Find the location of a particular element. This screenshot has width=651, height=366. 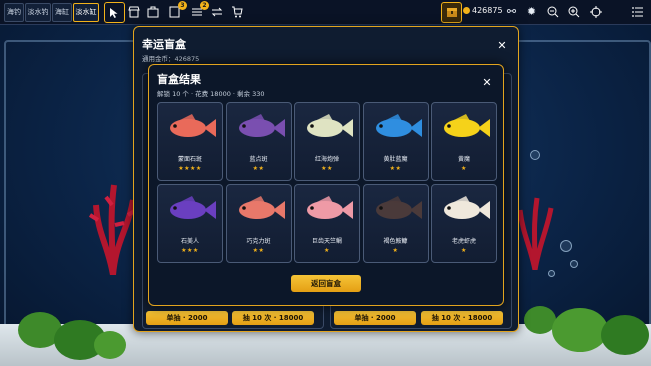

fish-name: 红海炮弹 is located at coordinates (326, 159).